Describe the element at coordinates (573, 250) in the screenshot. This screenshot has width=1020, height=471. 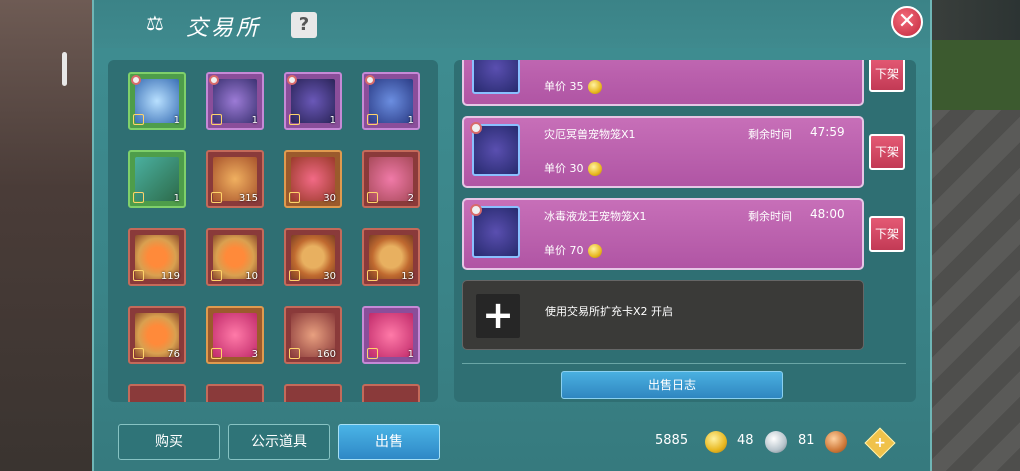
I see `listing-price: 单价 70` at that location.